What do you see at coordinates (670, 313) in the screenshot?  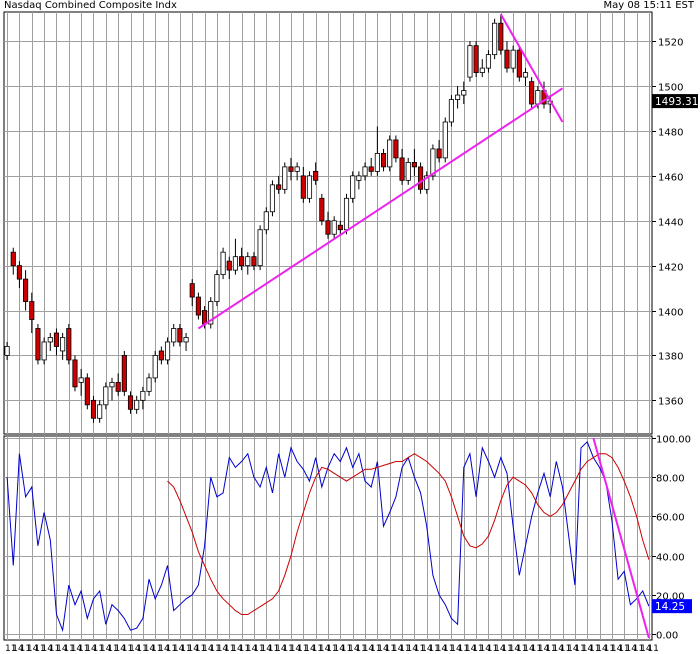 I see `price-y-tick-label: 1400` at bounding box center [670, 313].